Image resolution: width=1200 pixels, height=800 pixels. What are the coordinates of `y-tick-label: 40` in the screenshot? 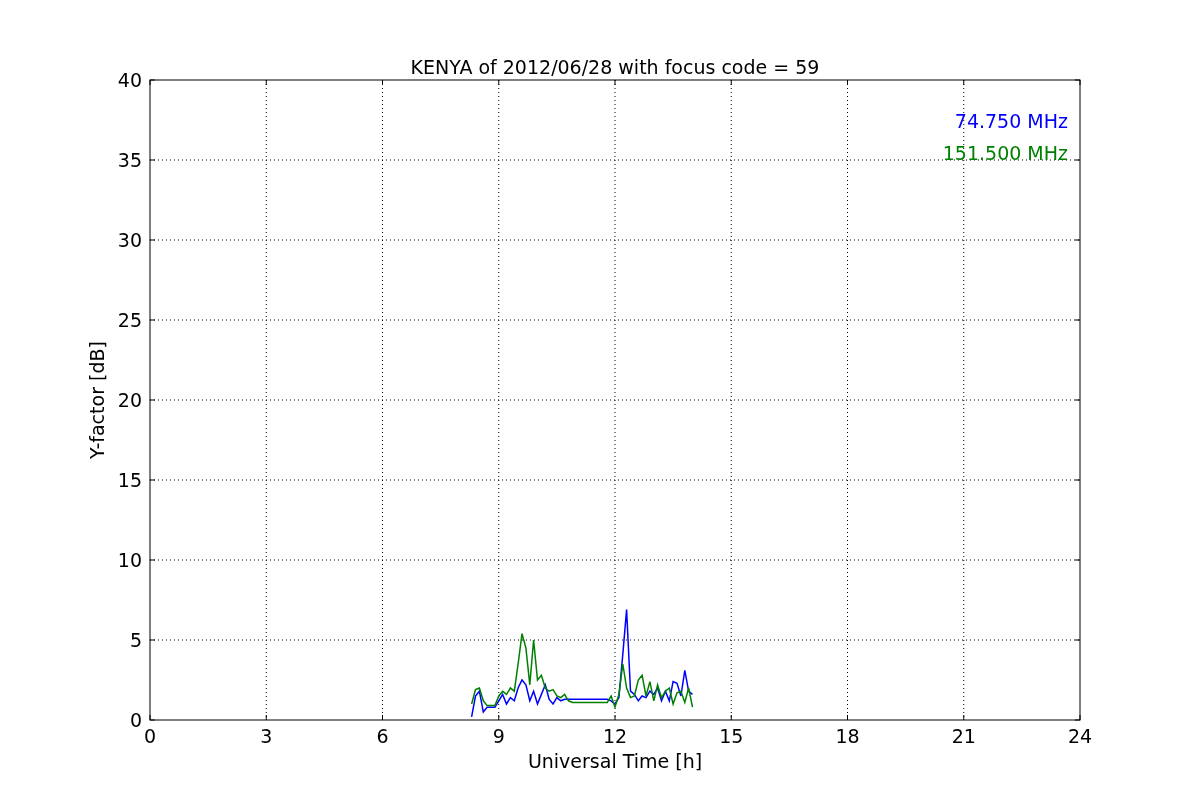 It's located at (129, 80).